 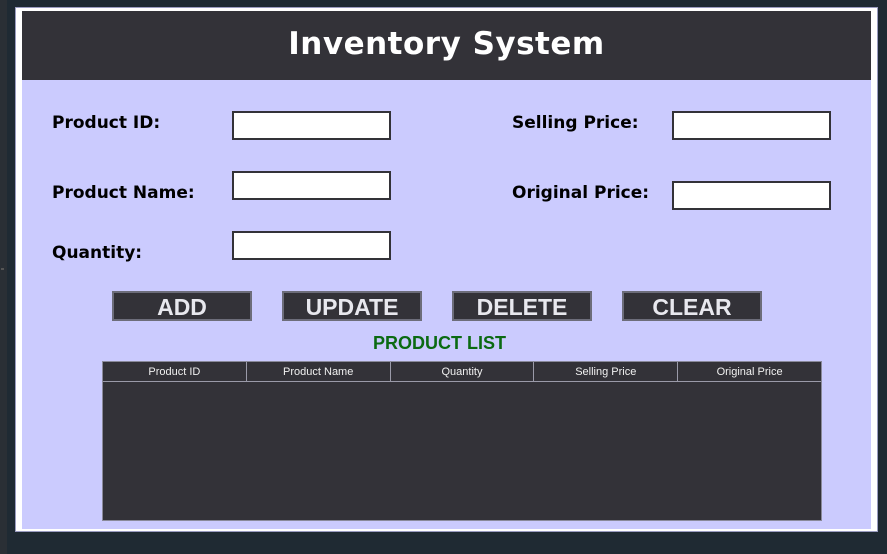 I want to click on column-header-product-name: Product Name, so click(x=319, y=371).